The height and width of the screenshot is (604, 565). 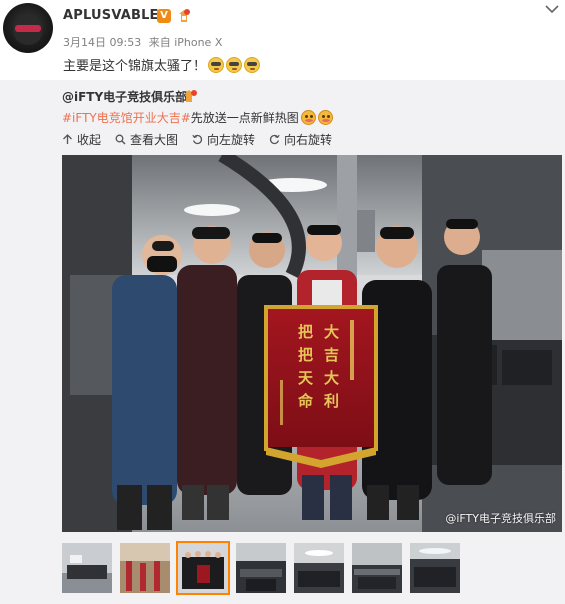 What do you see at coordinates (231, 139) in the screenshot?
I see `rotate-left-label: 向左旋转` at bounding box center [231, 139].